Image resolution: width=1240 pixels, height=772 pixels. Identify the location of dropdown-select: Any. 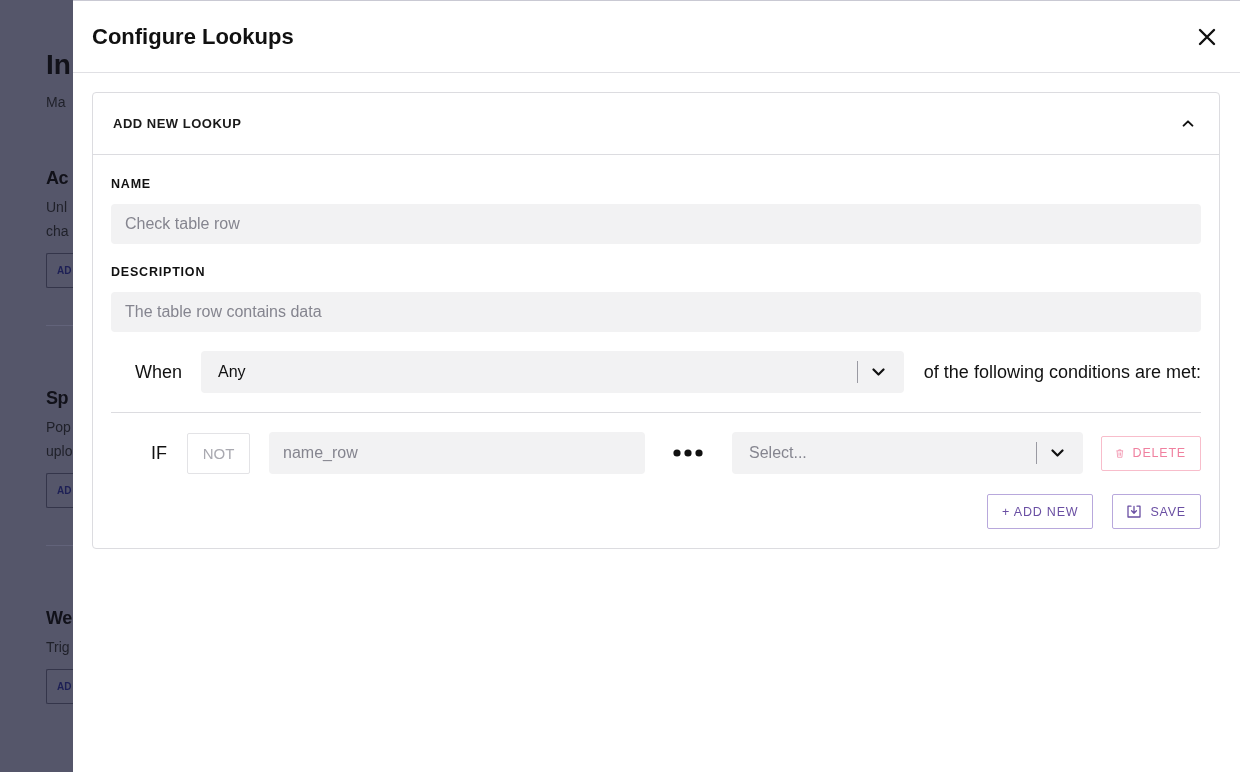
(552, 372).